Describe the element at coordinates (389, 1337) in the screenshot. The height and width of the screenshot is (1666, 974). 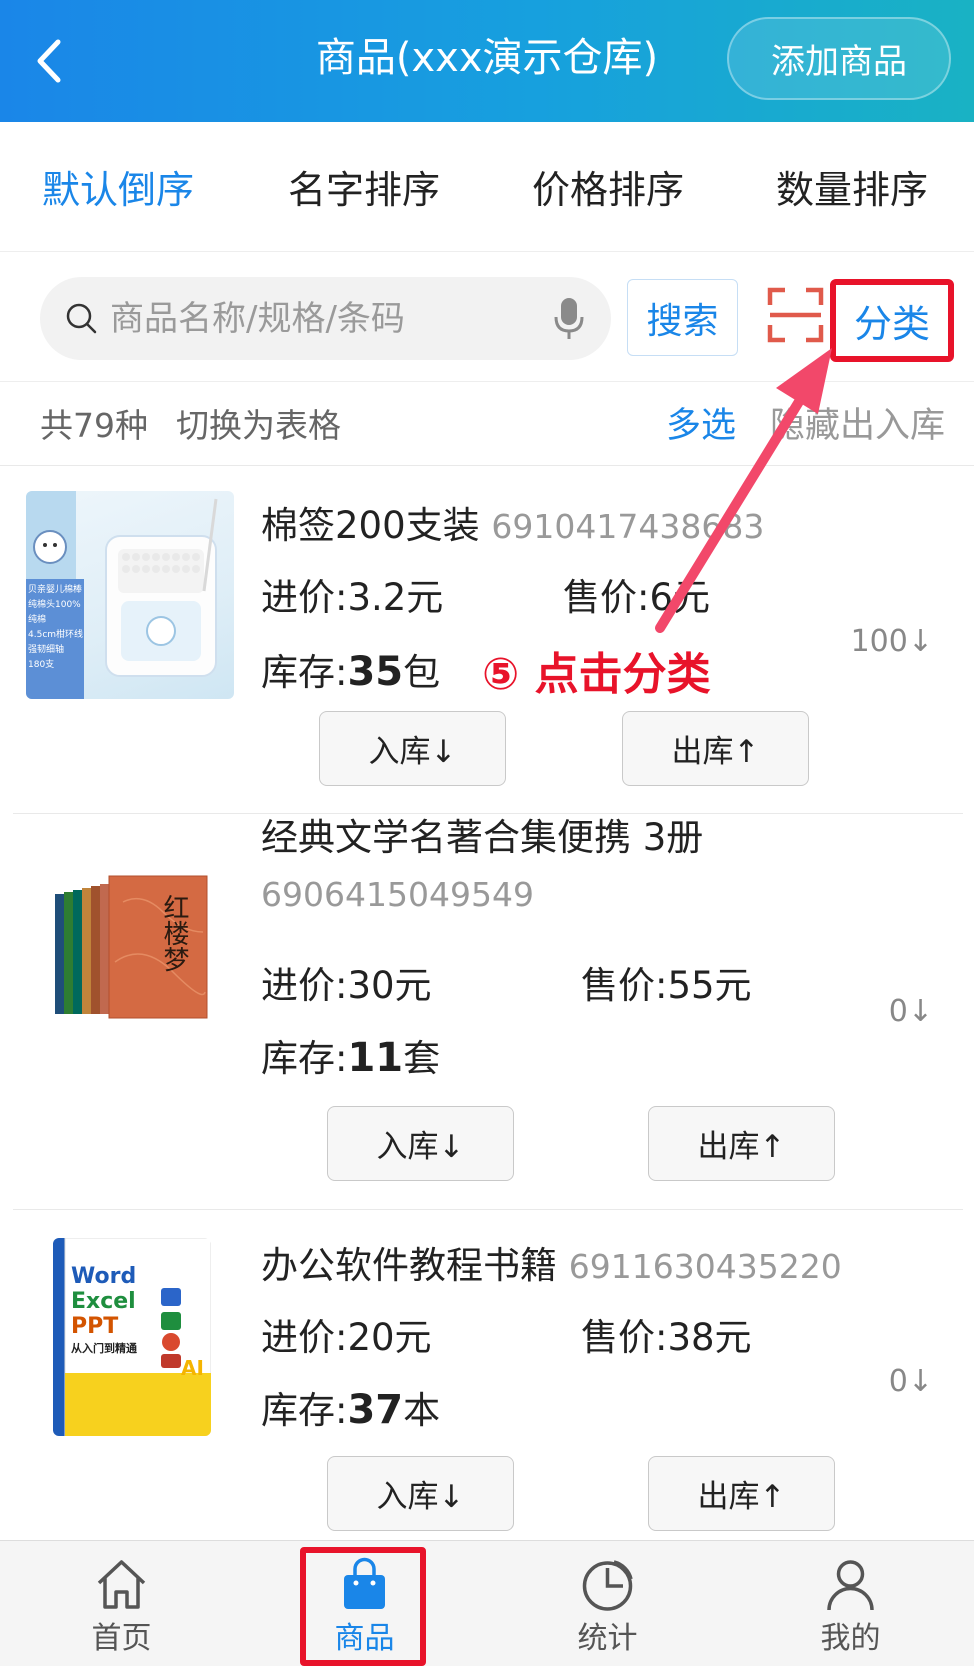
I see `purchase-price-value: 20元` at that location.